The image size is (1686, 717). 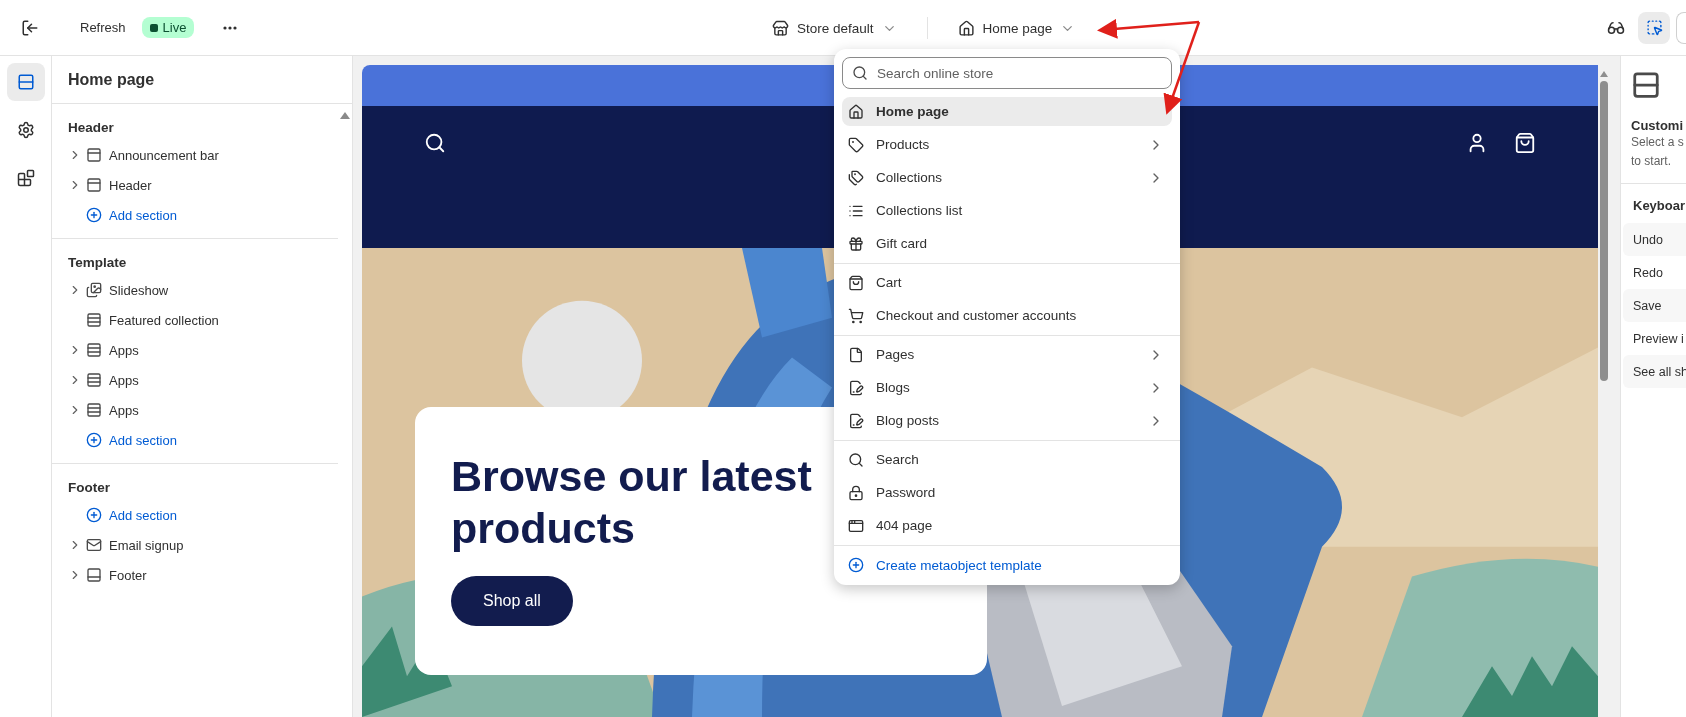 What do you see at coordinates (856, 144) in the screenshot?
I see `tag-icon` at bounding box center [856, 144].